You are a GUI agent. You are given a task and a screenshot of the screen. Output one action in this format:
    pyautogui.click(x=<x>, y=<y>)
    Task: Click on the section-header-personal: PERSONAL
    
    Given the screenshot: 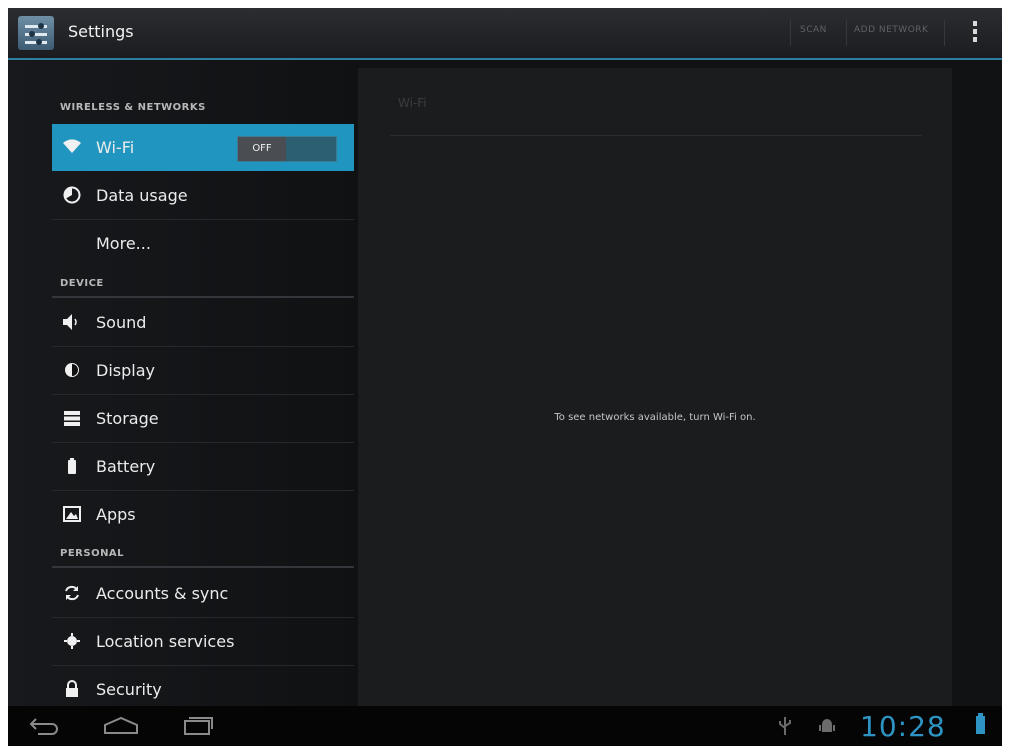 What is the action you would take?
    pyautogui.click(x=92, y=553)
    